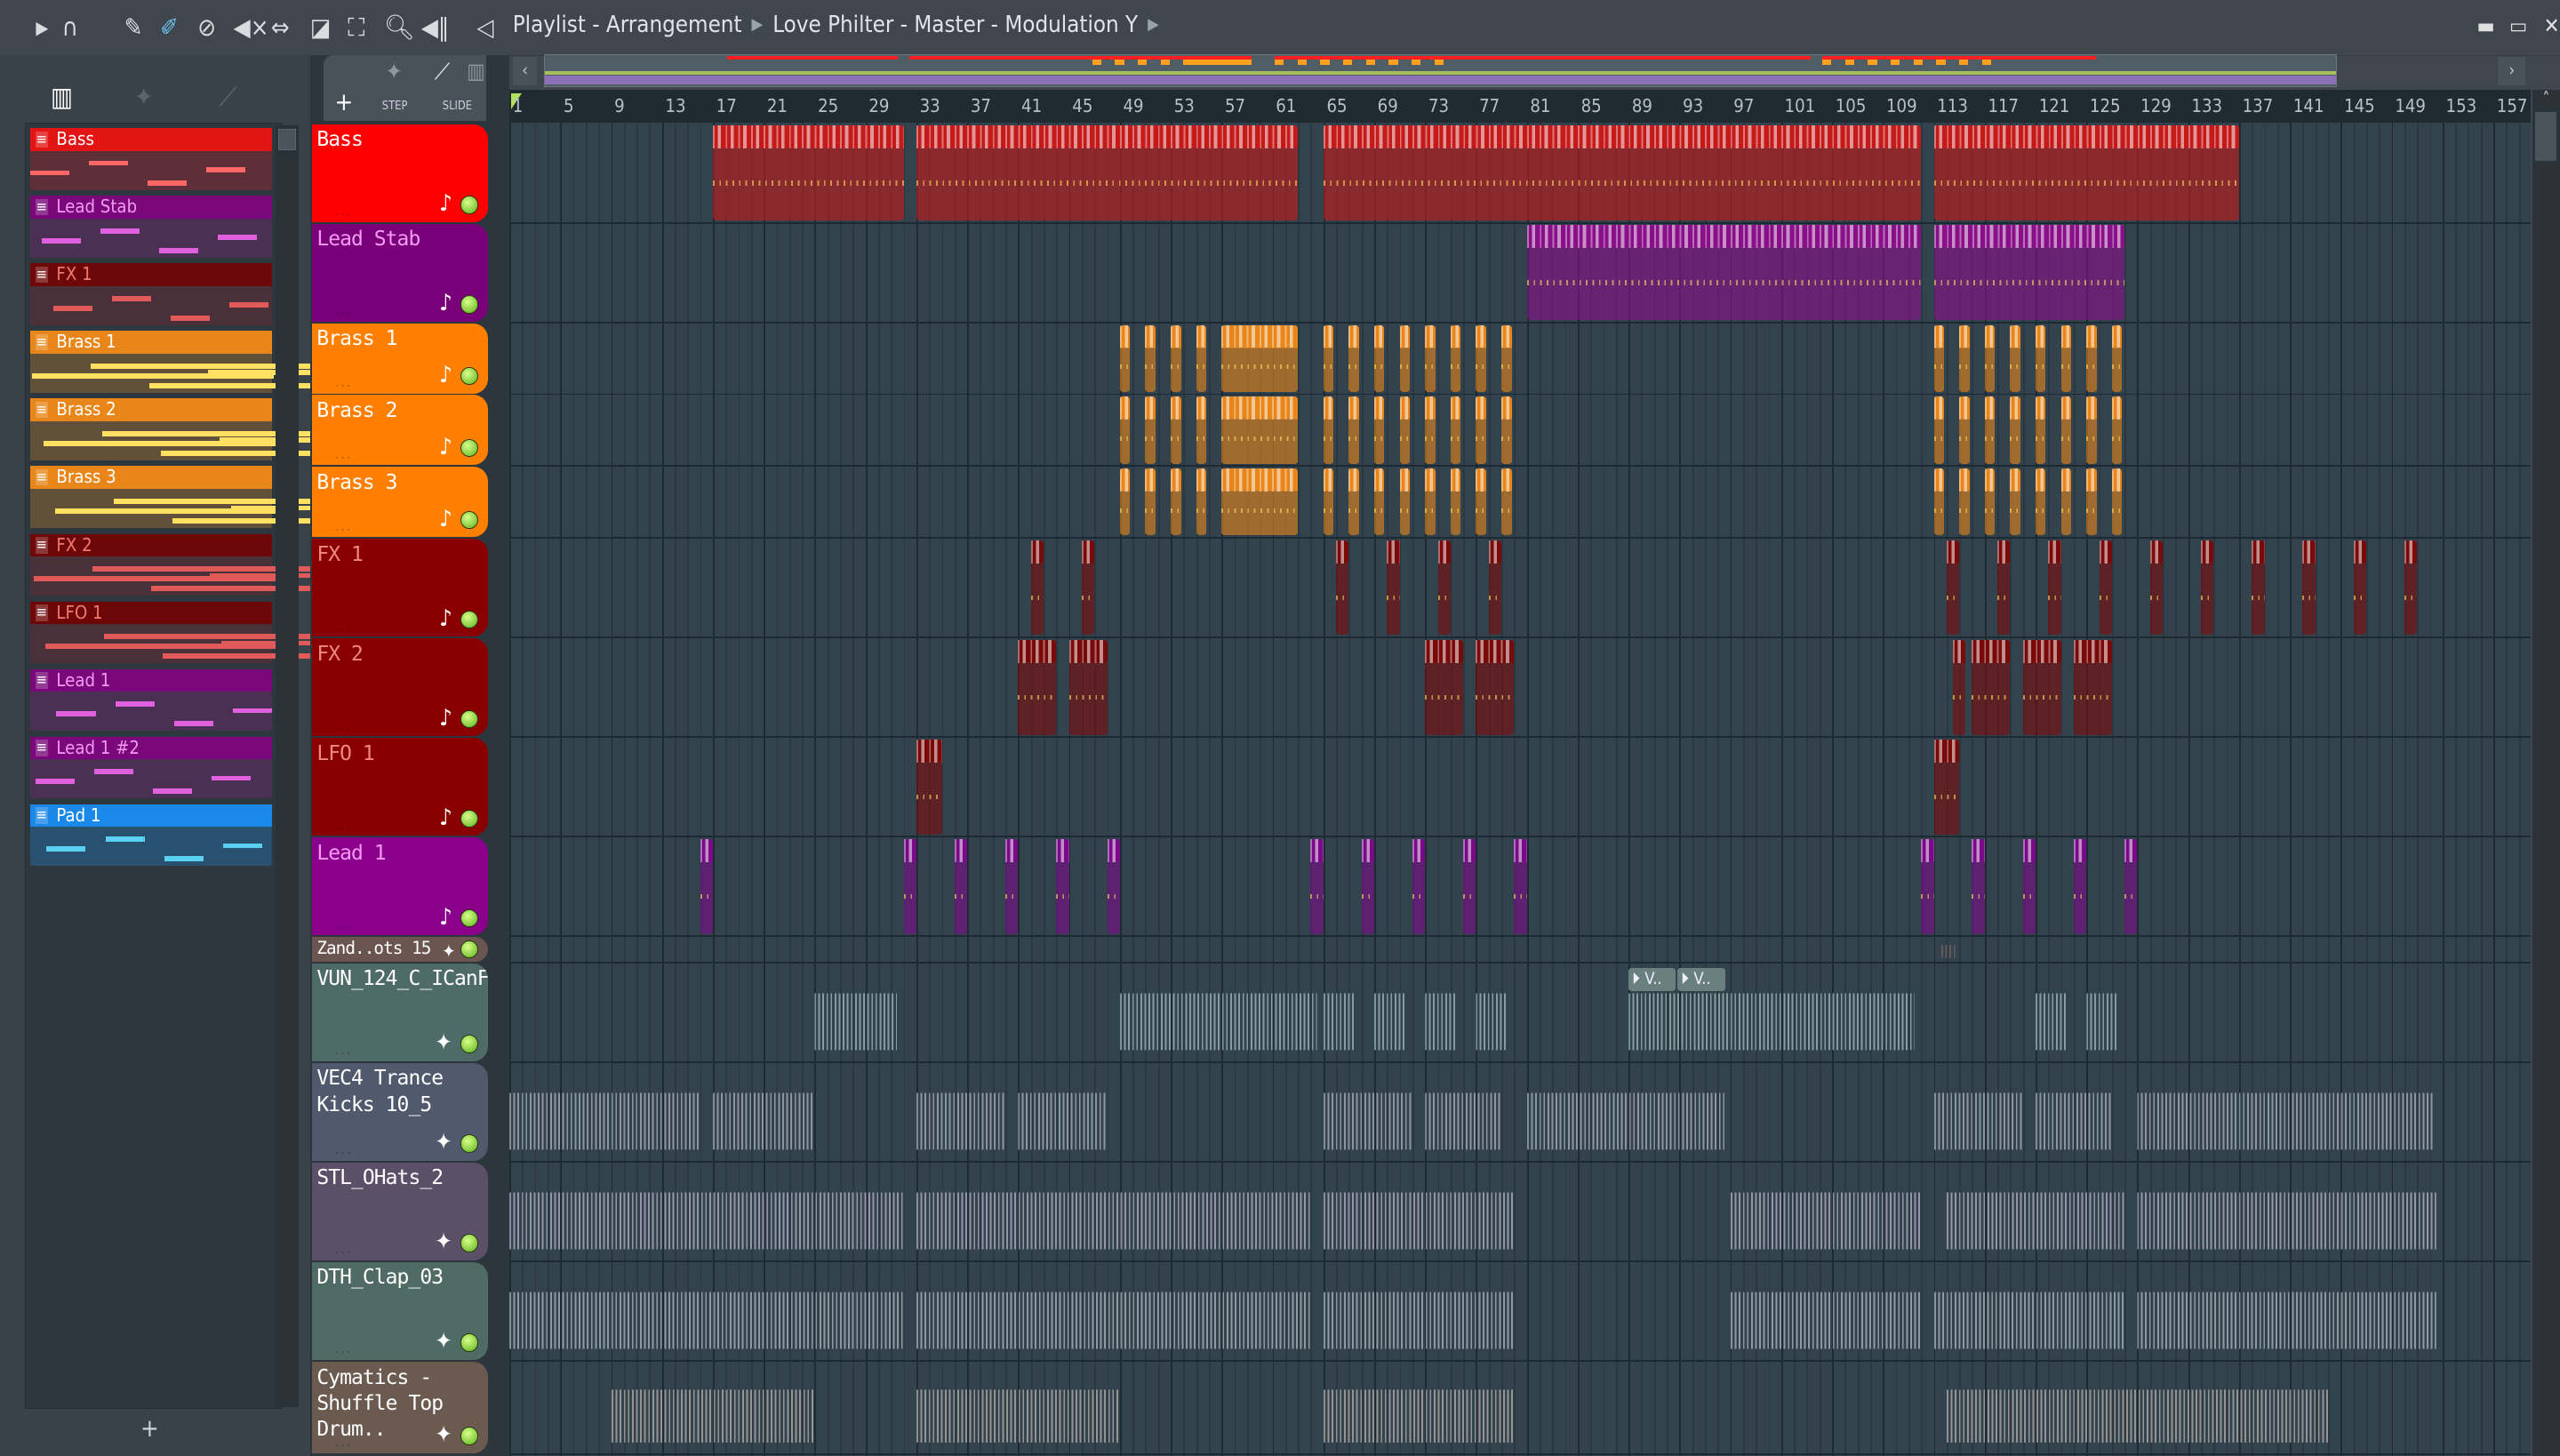 The width and height of the screenshot is (2560, 1456). What do you see at coordinates (400, 1211) in the screenshot?
I see `track-header: STL_OHats_2... ✦` at bounding box center [400, 1211].